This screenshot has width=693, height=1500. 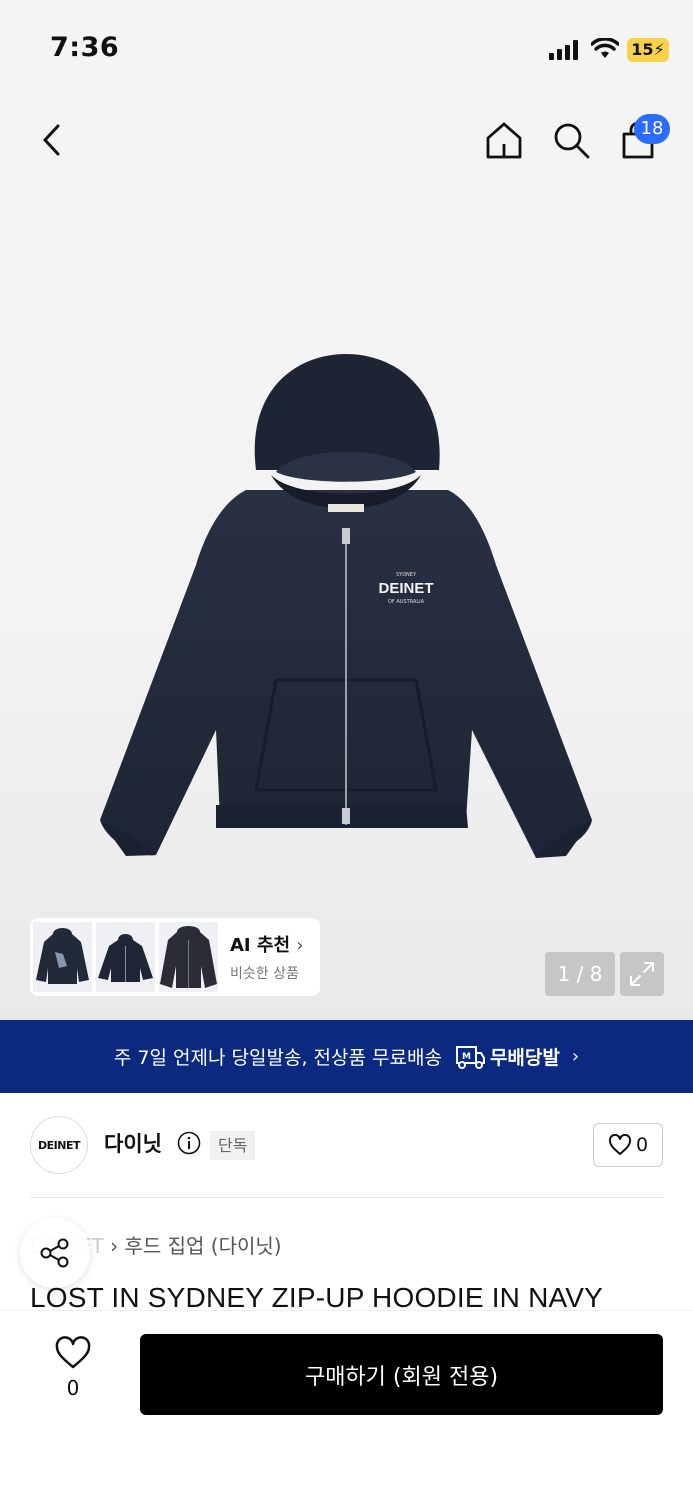 I want to click on chevron-right-icon: ›, so click(x=575, y=1056).